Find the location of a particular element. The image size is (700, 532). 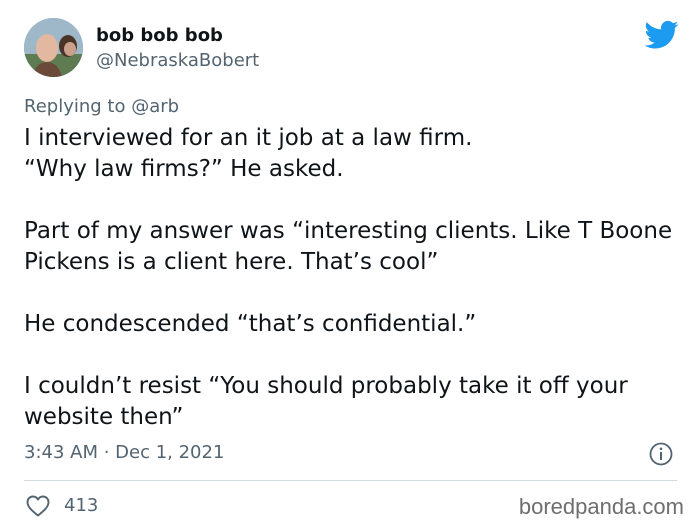

avatar-image is located at coordinates (53, 47).